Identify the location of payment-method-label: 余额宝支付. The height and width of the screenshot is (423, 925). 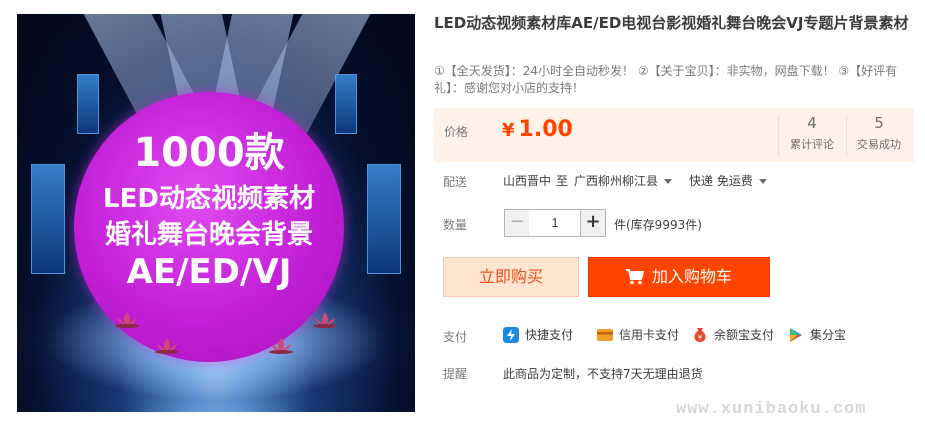
(744, 335).